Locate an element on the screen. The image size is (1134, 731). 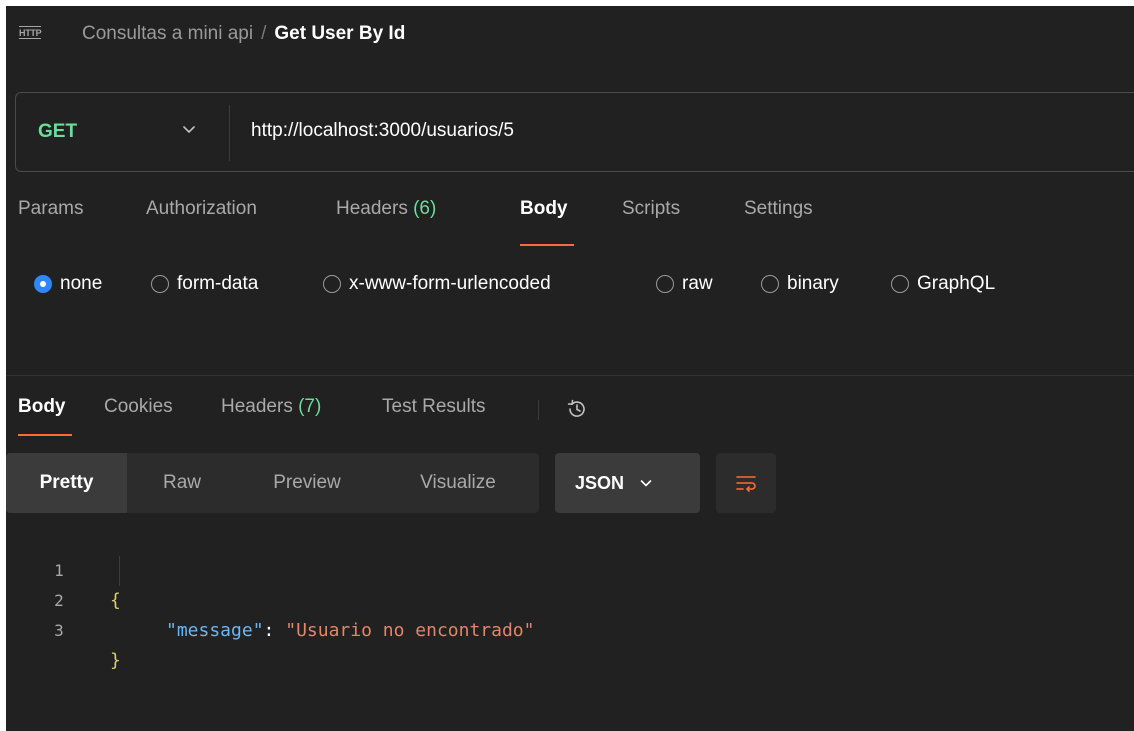
code-line: 3 } is located at coordinates (570, 628).